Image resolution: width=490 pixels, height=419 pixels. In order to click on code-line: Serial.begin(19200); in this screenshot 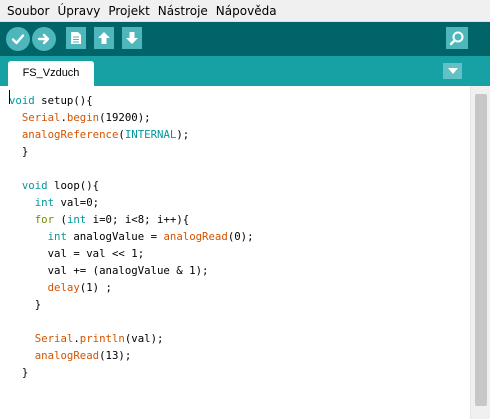, I will do `click(86, 117)`.